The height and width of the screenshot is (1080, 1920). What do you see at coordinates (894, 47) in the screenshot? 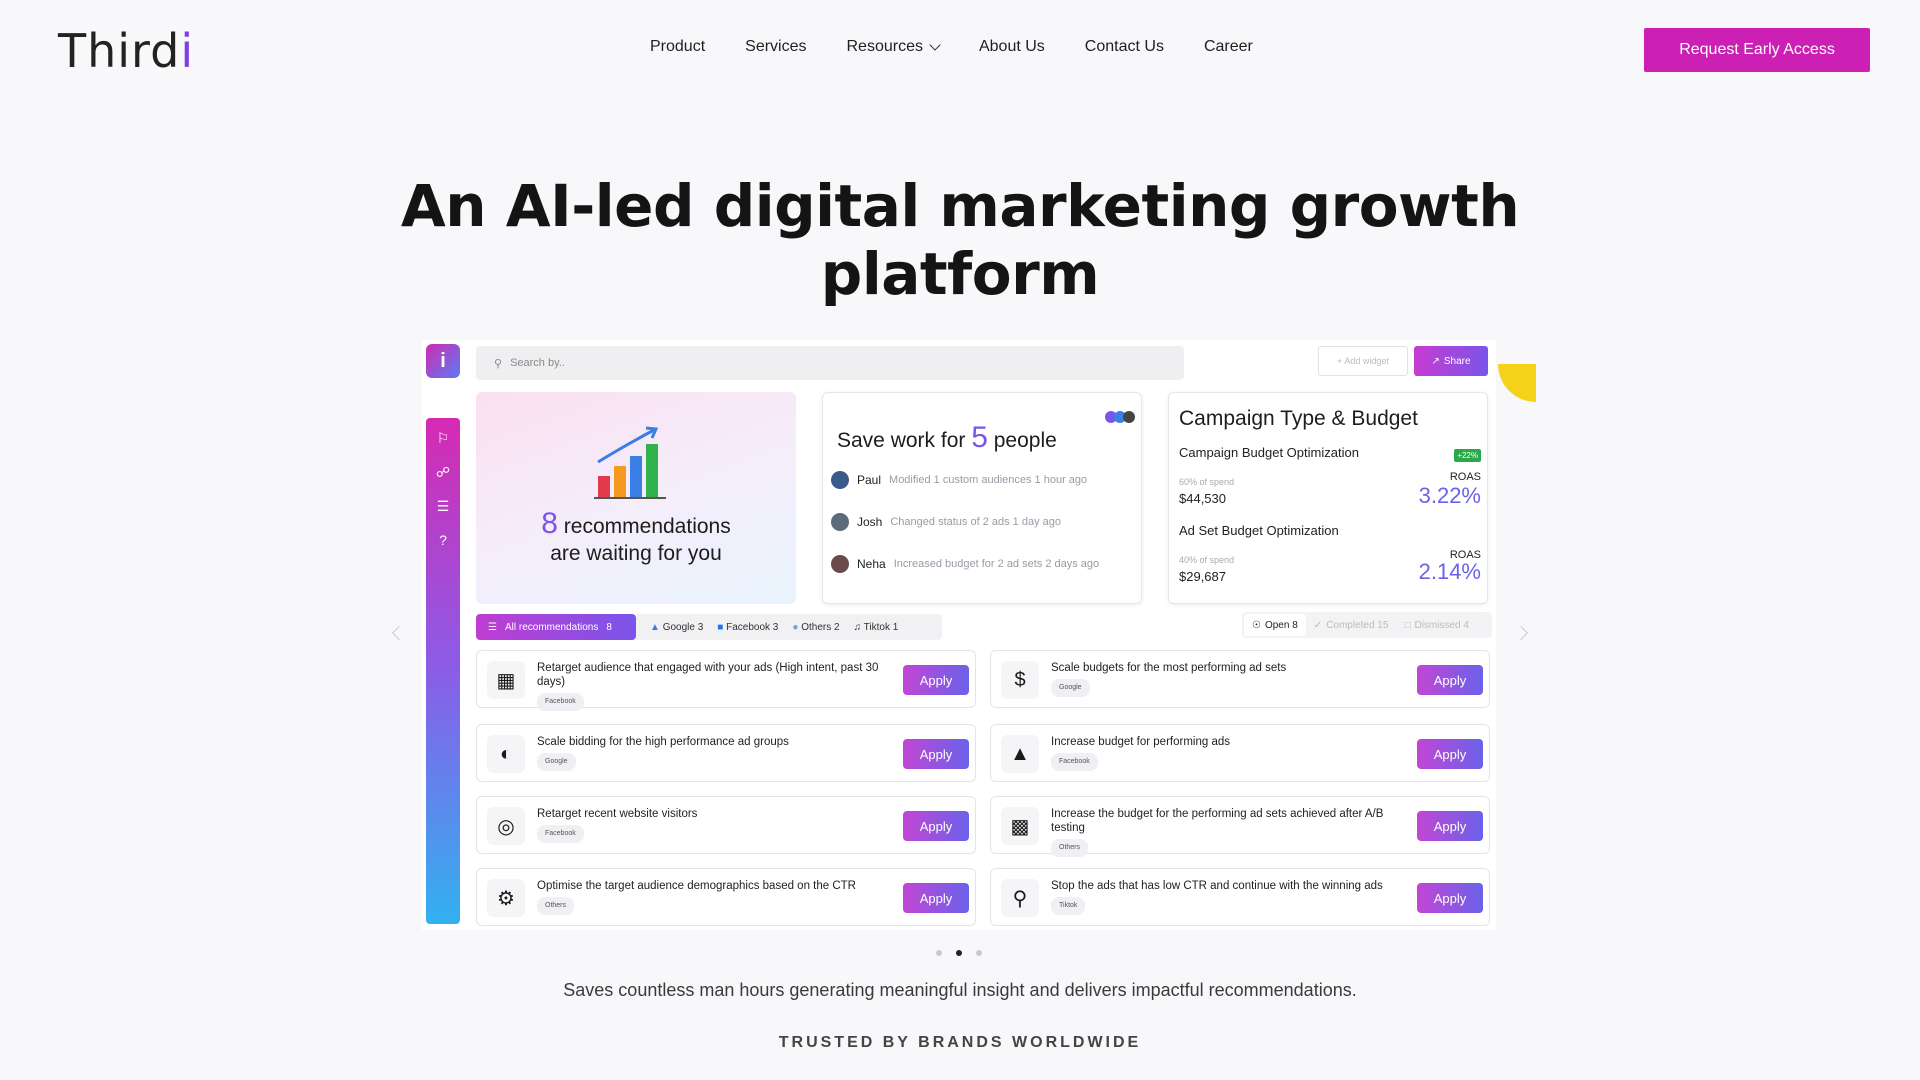
I see `nav-resources: Resources` at bounding box center [894, 47].